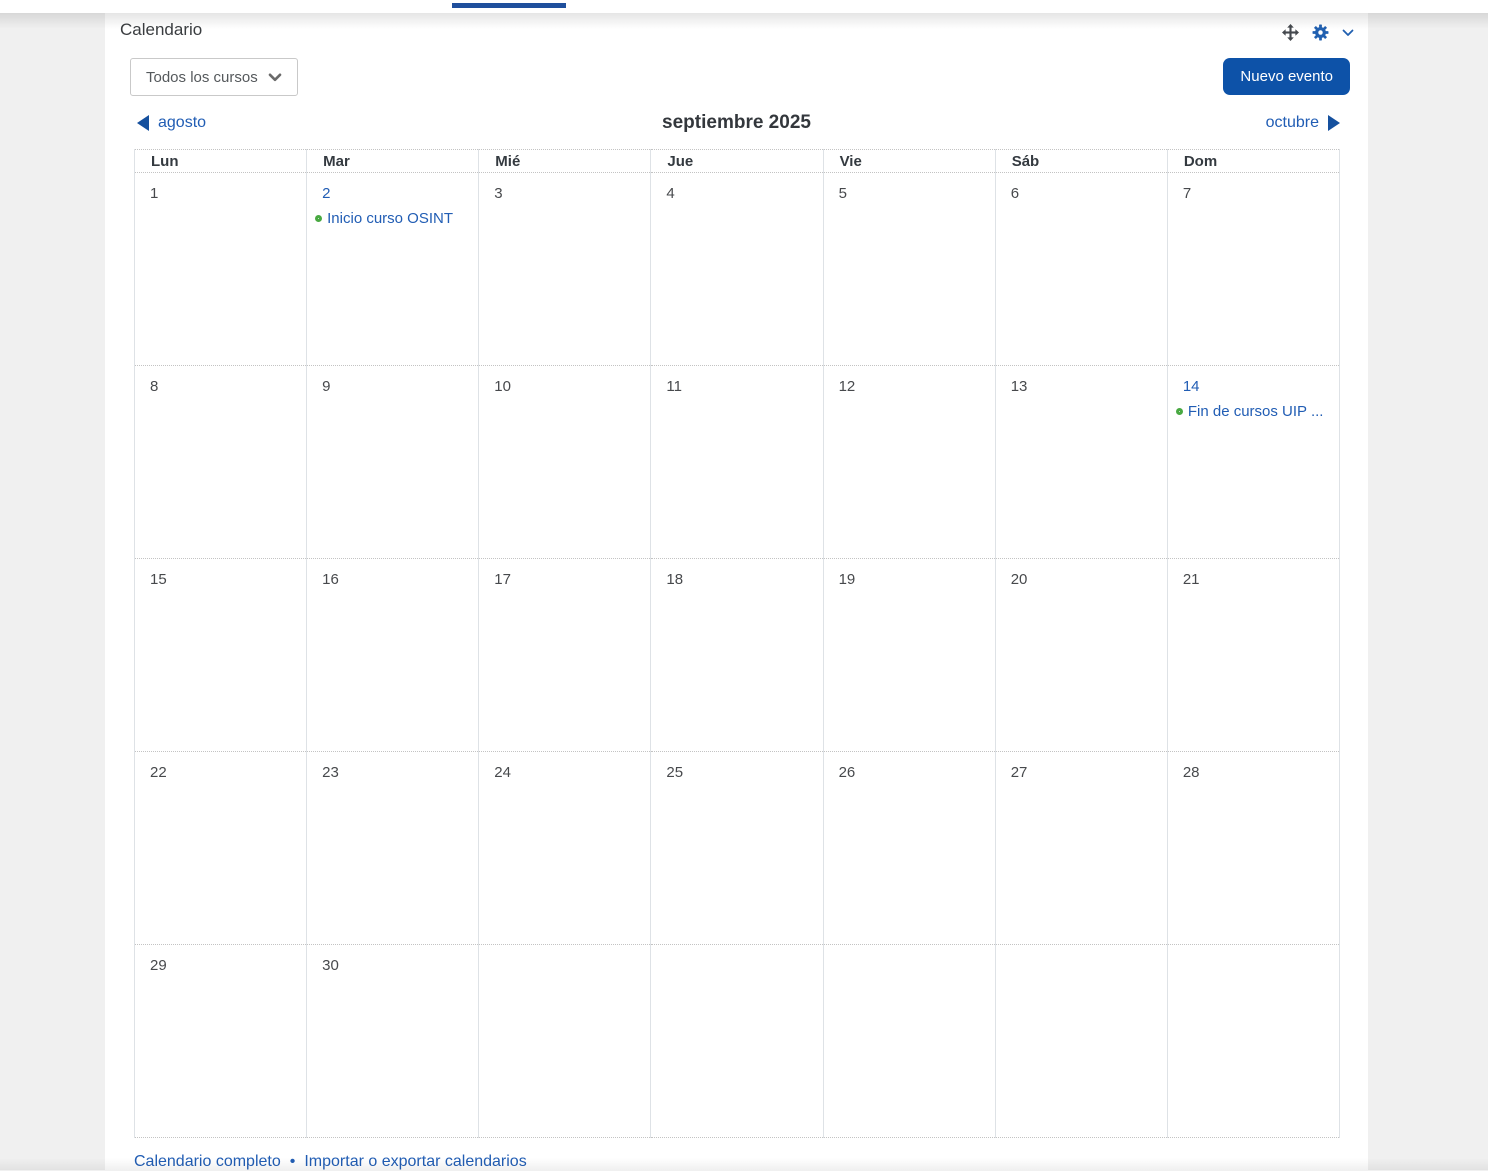  I want to click on day-number: 28, so click(1191, 772).